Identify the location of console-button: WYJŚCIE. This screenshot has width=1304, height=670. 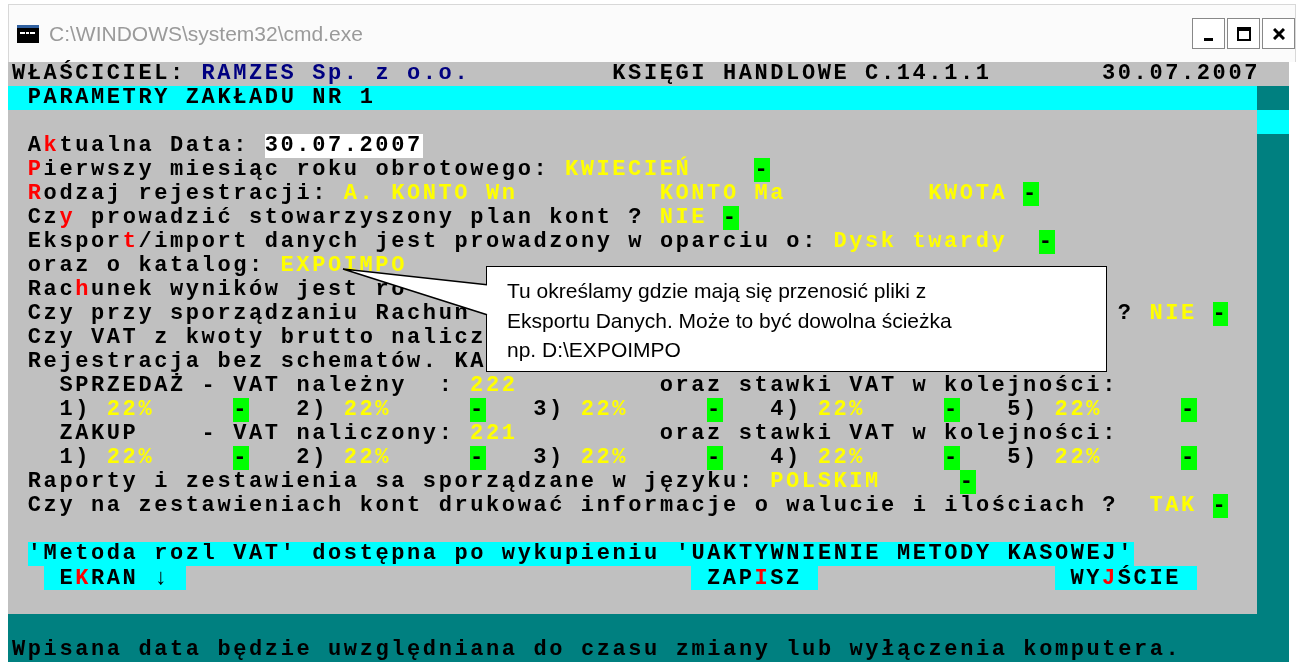
(1125, 578).